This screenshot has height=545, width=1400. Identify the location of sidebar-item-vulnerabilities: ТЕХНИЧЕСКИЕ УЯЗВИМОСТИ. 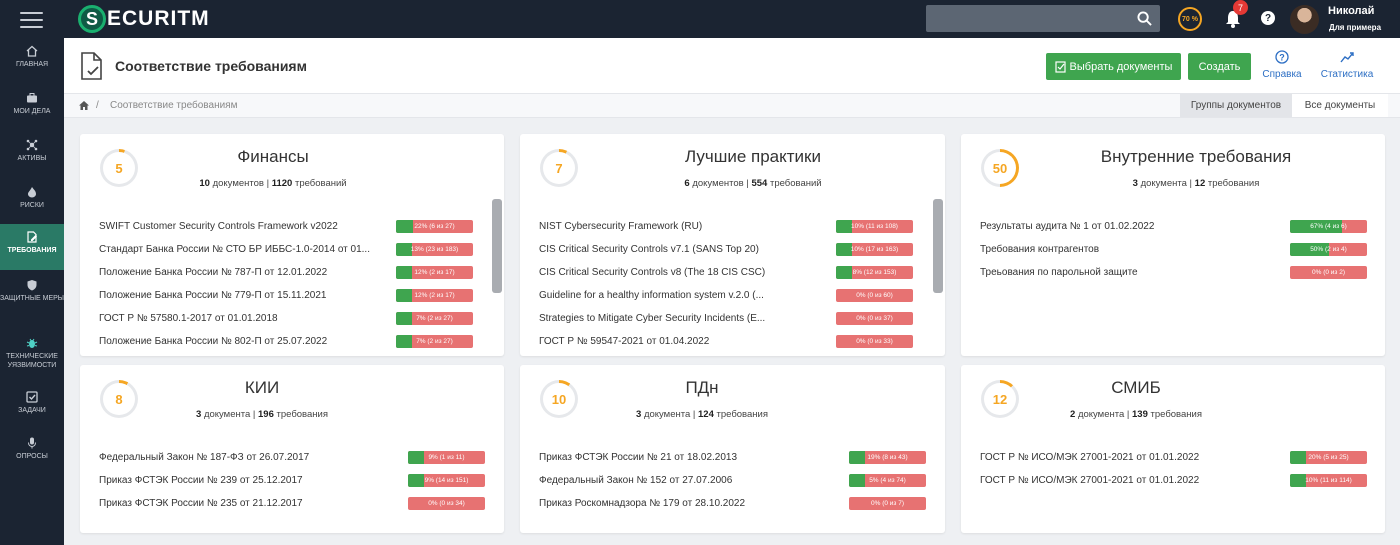
(32, 353).